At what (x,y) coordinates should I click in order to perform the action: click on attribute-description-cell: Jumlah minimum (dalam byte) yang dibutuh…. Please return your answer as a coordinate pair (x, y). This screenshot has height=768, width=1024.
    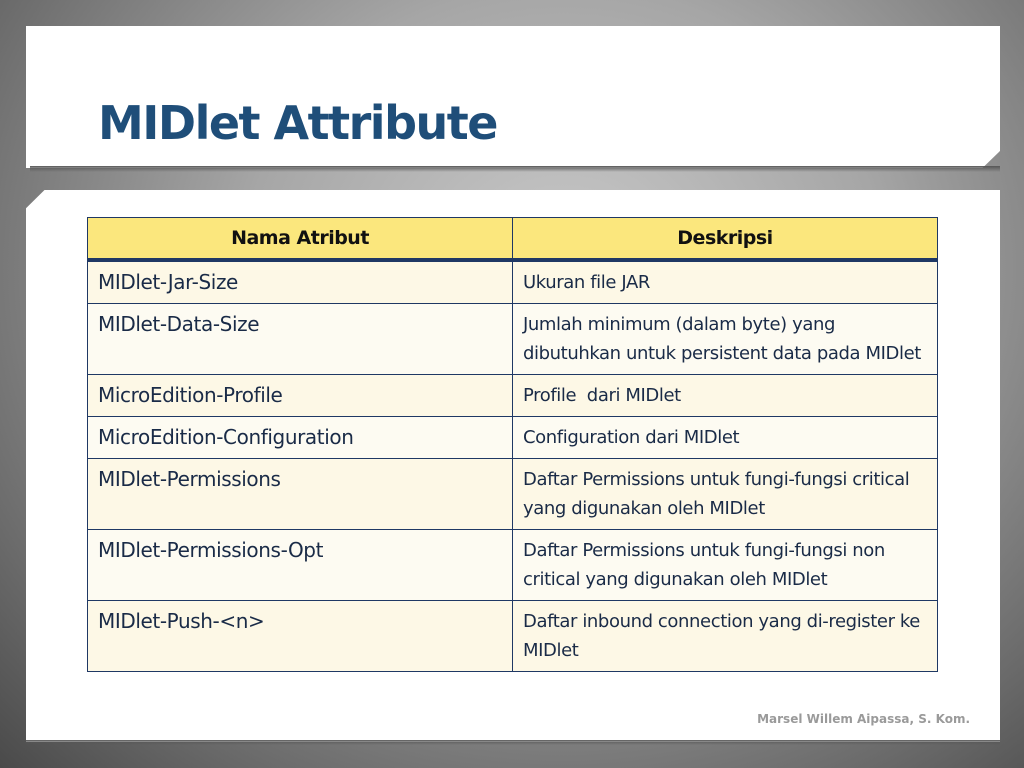
    Looking at the image, I should click on (725, 338).